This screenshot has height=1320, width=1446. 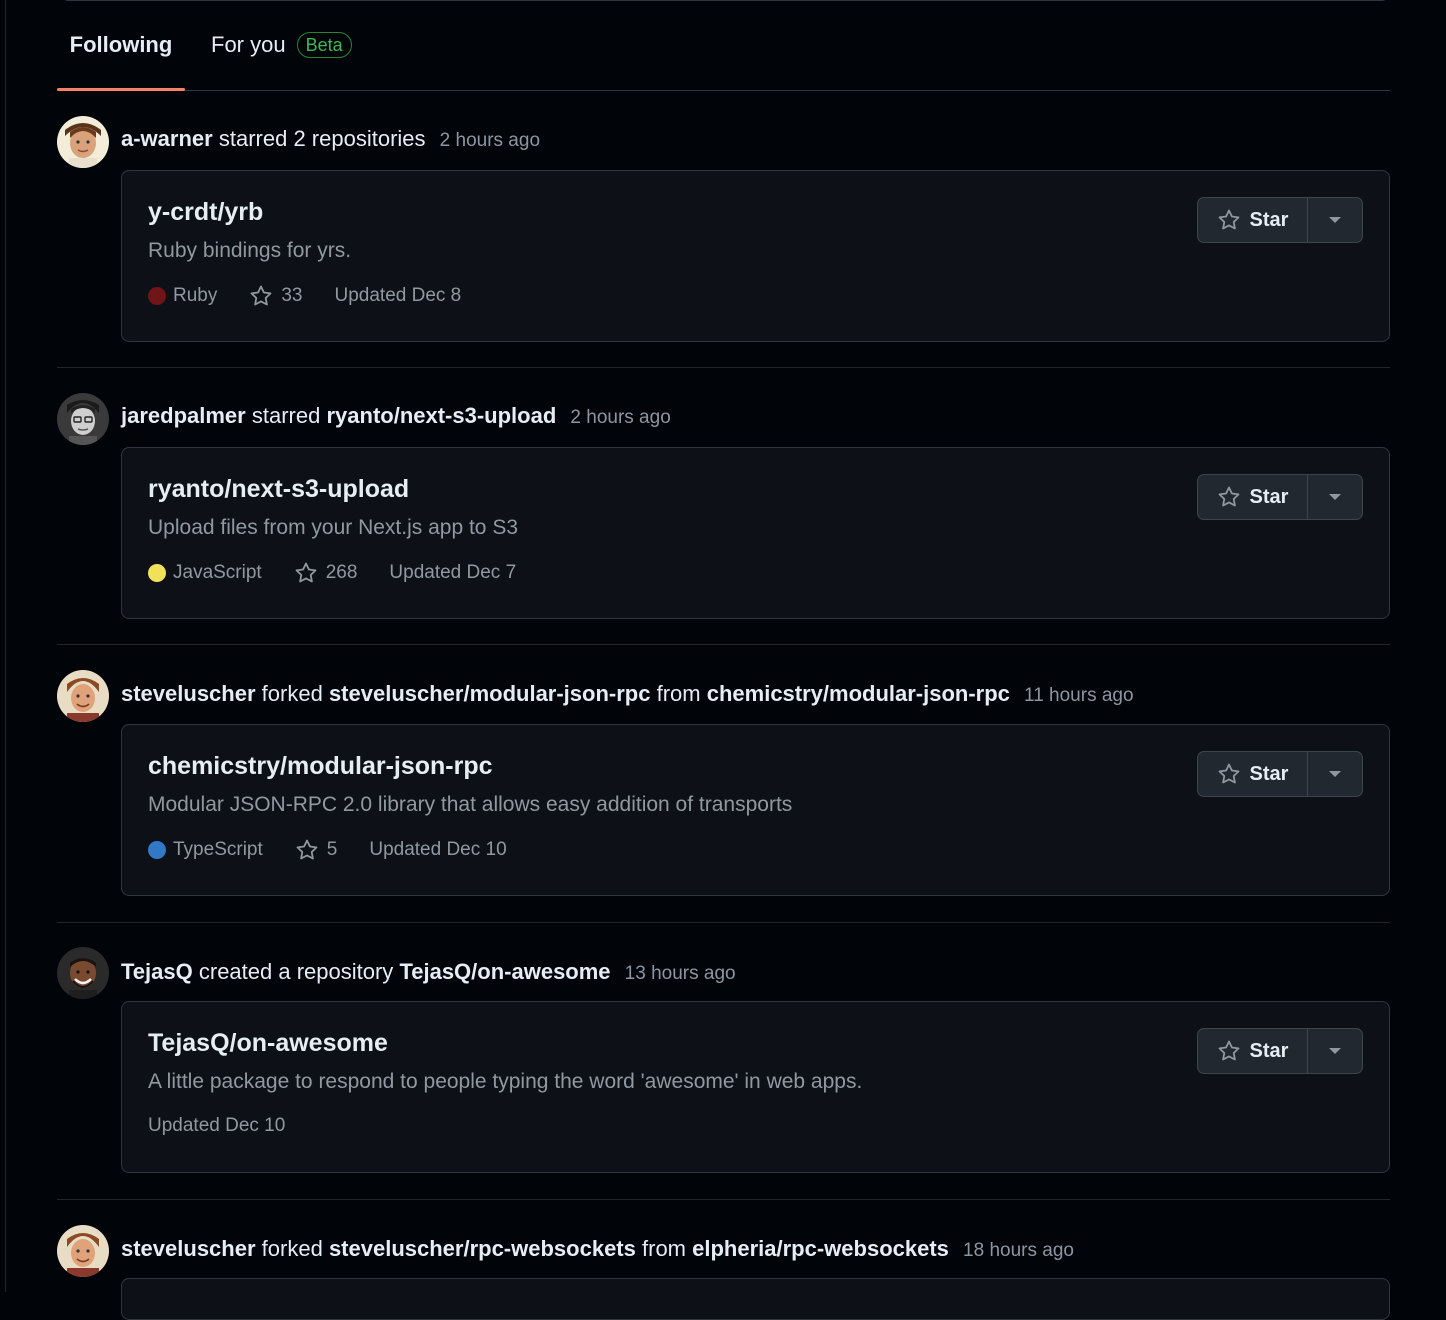 What do you see at coordinates (341, 572) in the screenshot?
I see `star-count: 268` at bounding box center [341, 572].